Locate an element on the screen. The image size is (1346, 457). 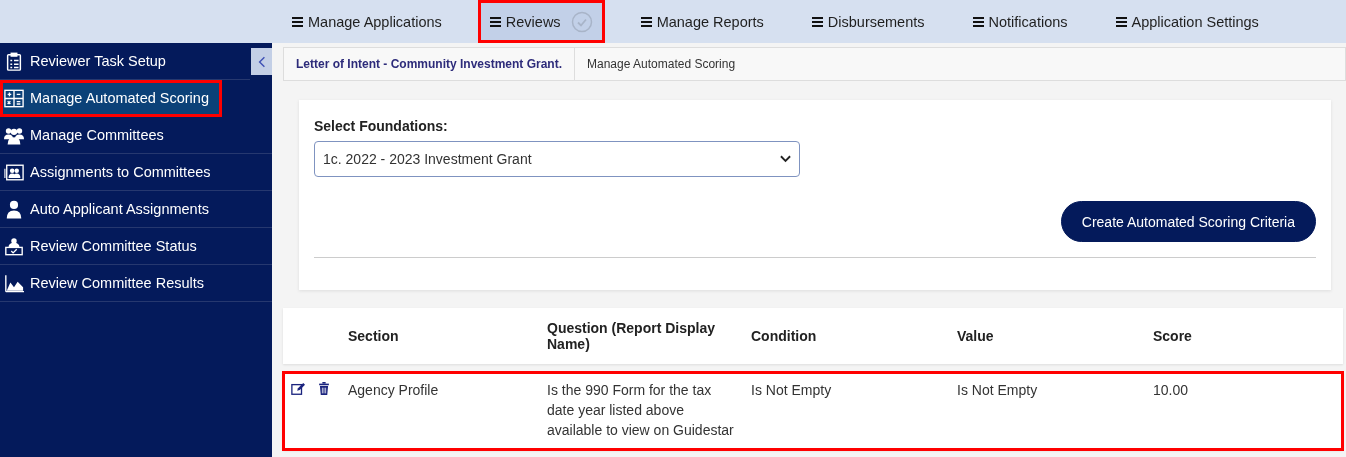
column-header: Question (Report Display Name) is located at coordinates (632, 336).